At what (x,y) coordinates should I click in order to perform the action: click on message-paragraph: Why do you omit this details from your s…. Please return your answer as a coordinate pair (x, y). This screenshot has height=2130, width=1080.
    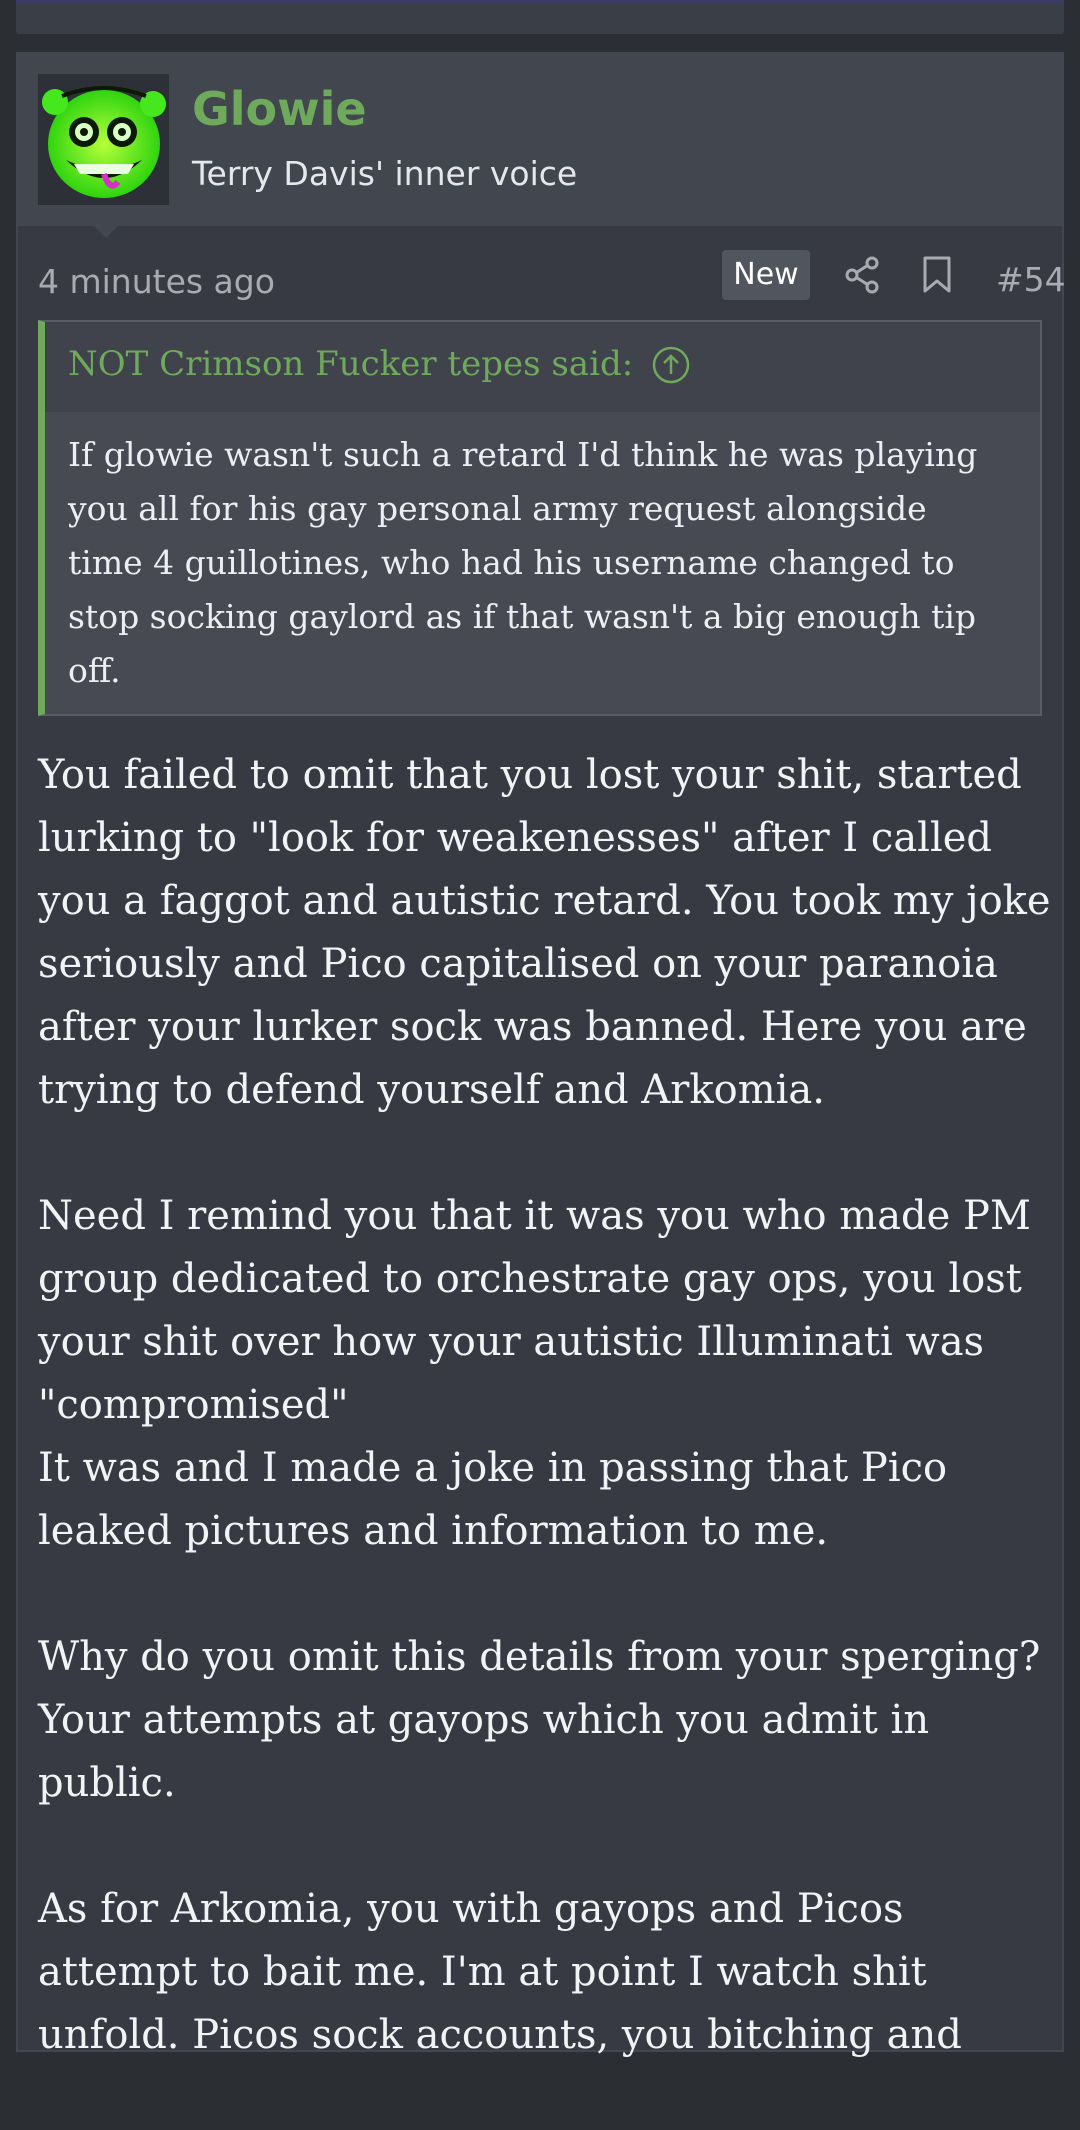
    Looking at the image, I should click on (550, 1720).